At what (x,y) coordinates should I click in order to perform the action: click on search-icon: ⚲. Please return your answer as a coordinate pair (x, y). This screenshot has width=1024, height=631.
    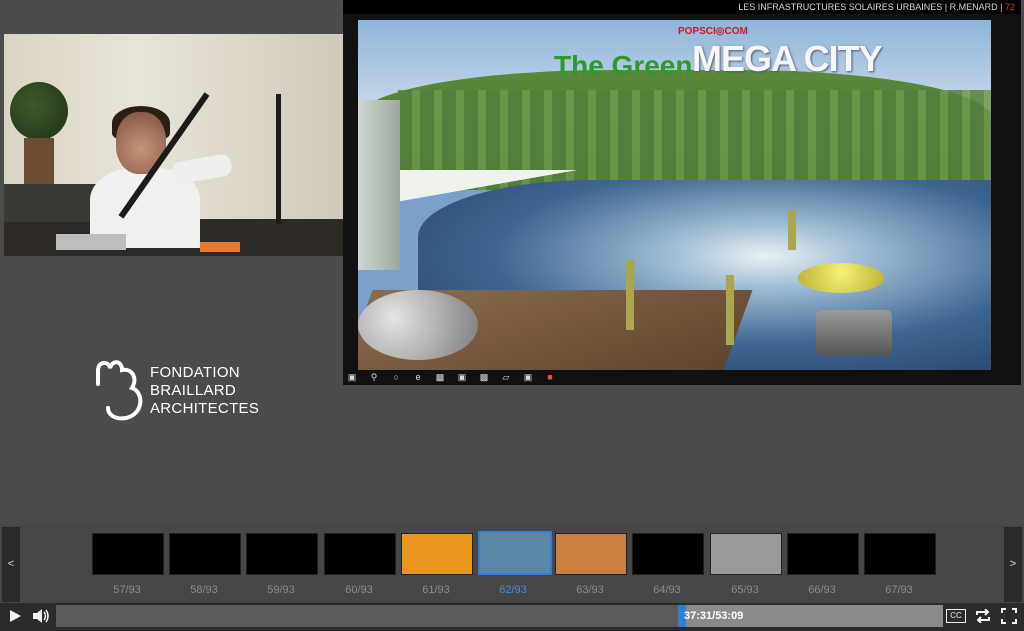
    Looking at the image, I should click on (374, 377).